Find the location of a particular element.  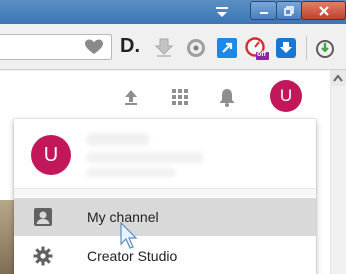

blurred-account-email is located at coordinates (145, 157).